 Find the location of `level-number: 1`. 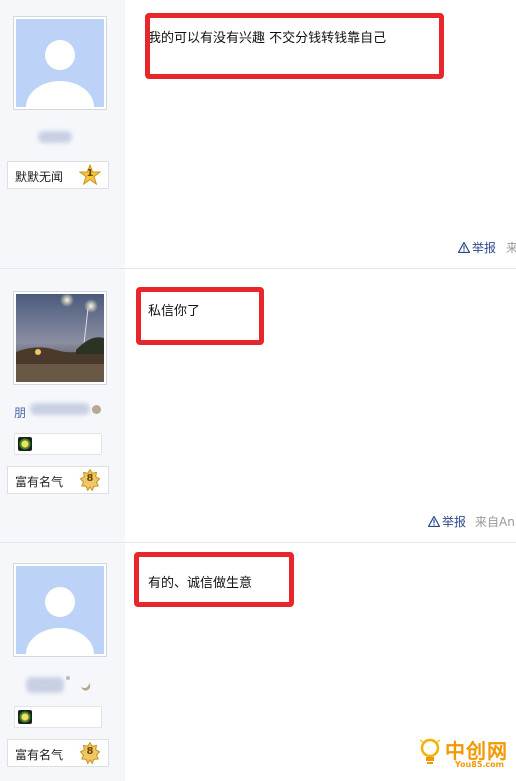

level-number: 1 is located at coordinates (90, 173).